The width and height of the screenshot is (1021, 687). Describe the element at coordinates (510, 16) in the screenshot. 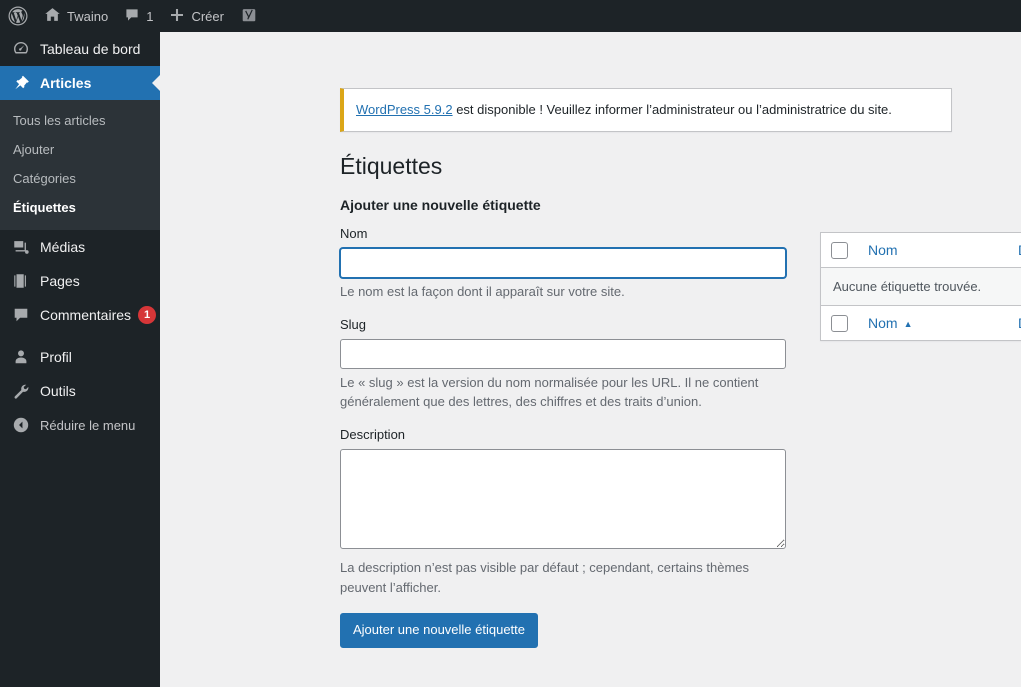

I see `admin-bar: Twaino 1 Créer` at that location.